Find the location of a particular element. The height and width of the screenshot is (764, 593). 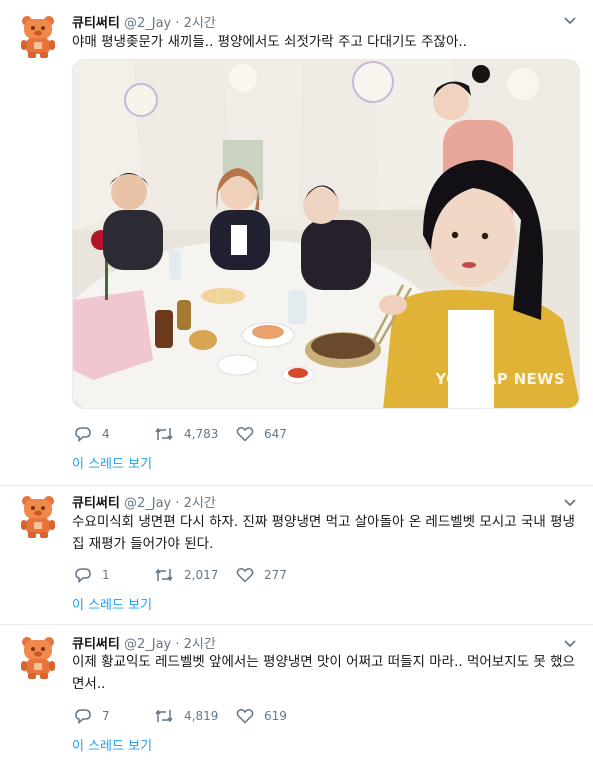

reply-count: 1 is located at coordinates (106, 575).